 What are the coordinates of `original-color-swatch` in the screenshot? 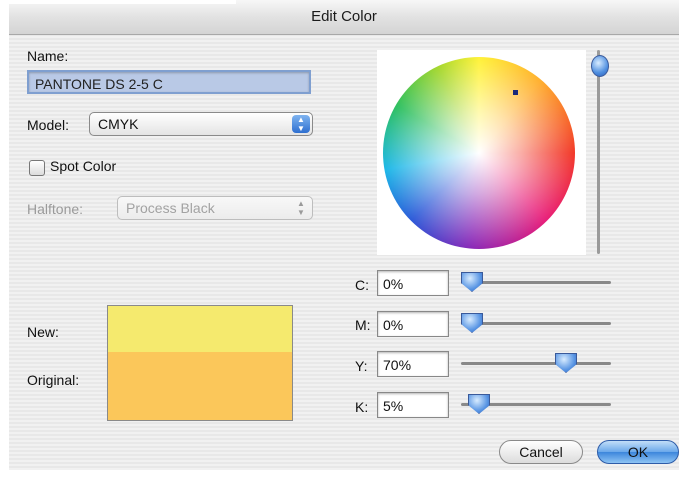 It's located at (200, 386).